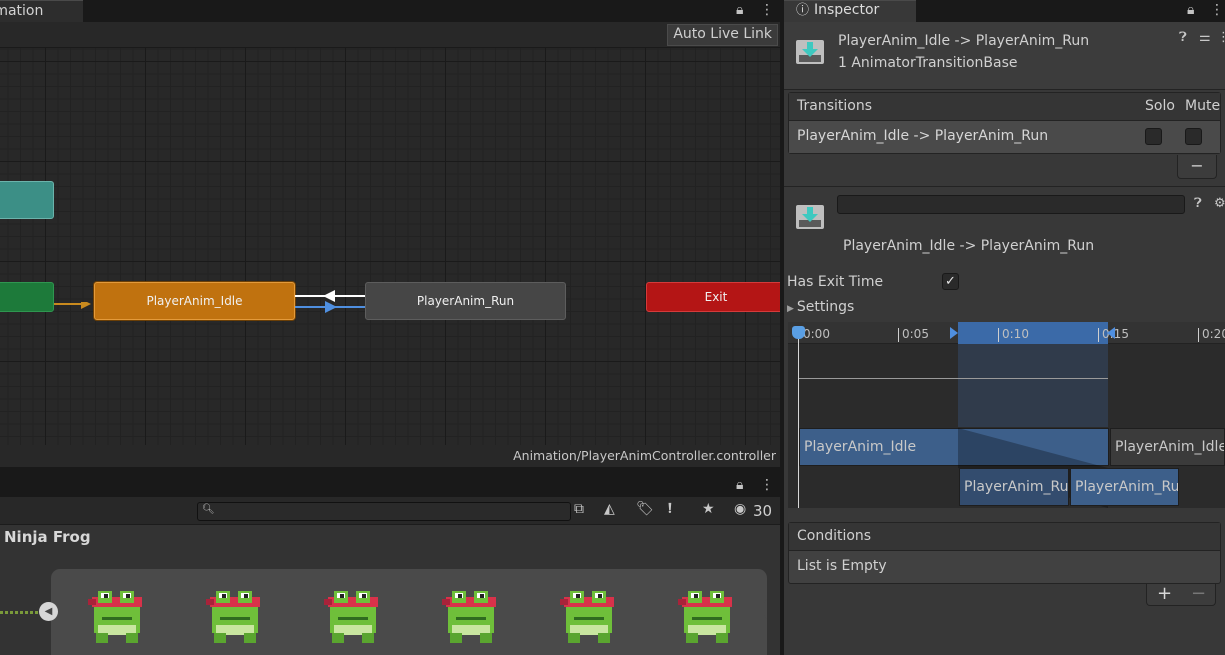  Describe the element at coordinates (969, 246) in the screenshot. I see `settings-title: PlayerAnim_Idle -> PlayerAnim_Run` at that location.